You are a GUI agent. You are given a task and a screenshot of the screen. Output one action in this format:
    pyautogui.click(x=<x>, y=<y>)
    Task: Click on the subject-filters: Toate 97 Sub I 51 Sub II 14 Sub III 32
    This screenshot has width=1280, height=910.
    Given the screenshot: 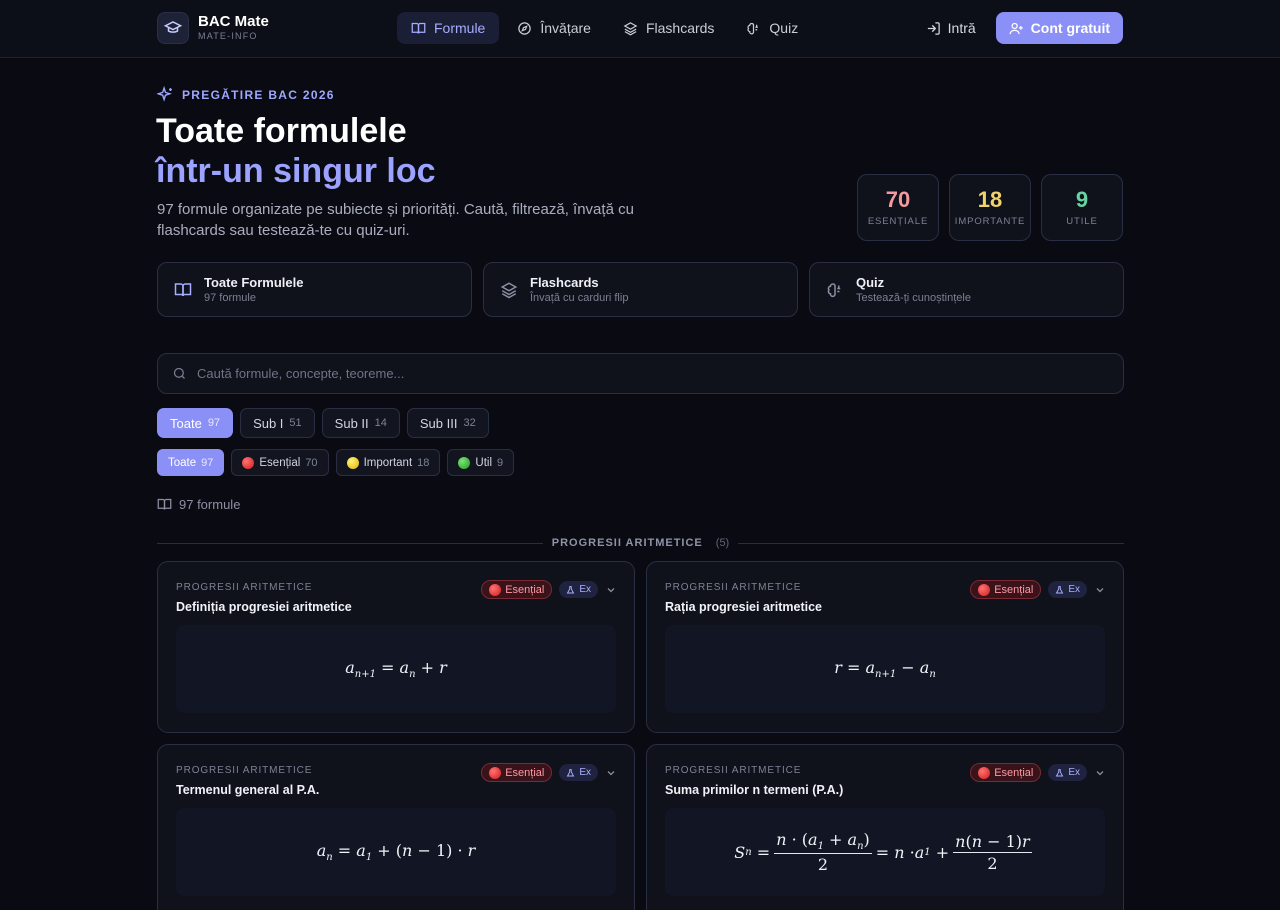 What is the action you would take?
    pyautogui.click(x=323, y=423)
    